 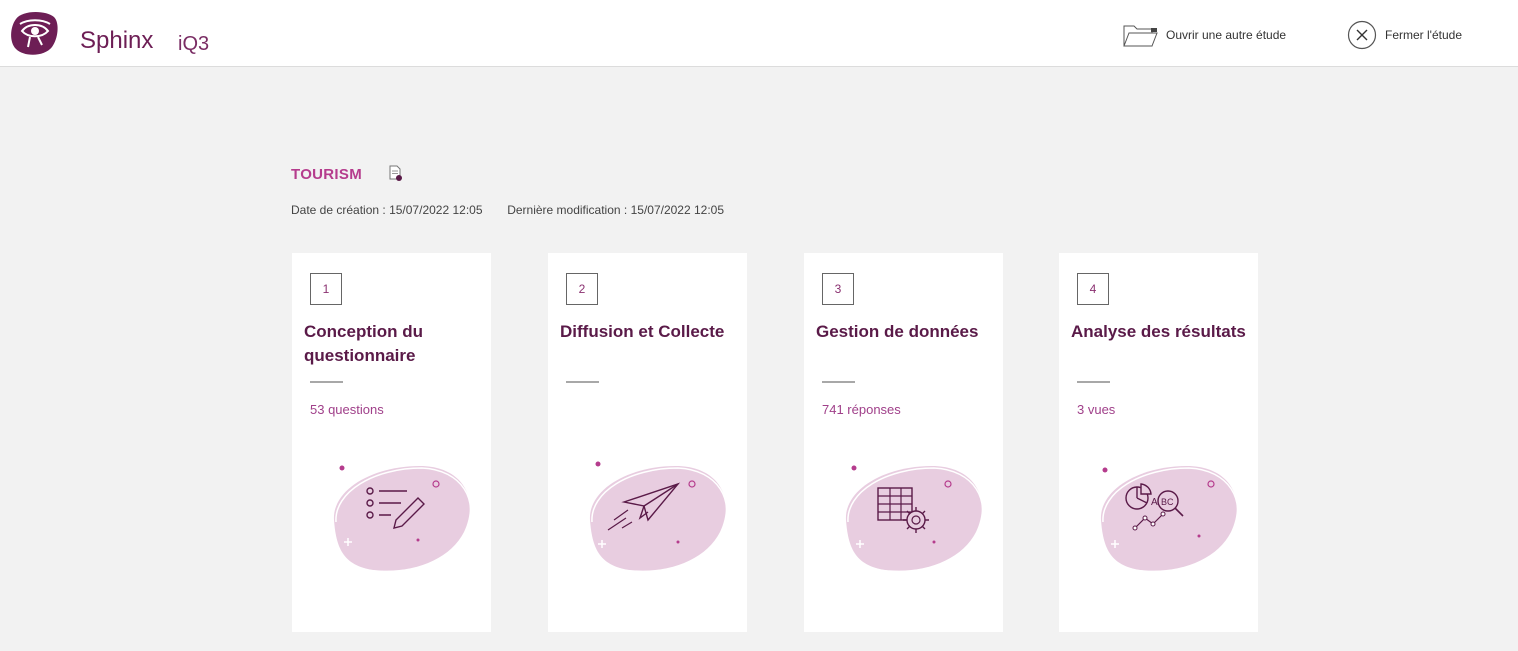 What do you see at coordinates (363, 343) in the screenshot?
I see `card-title: Conception du questionnaire` at bounding box center [363, 343].